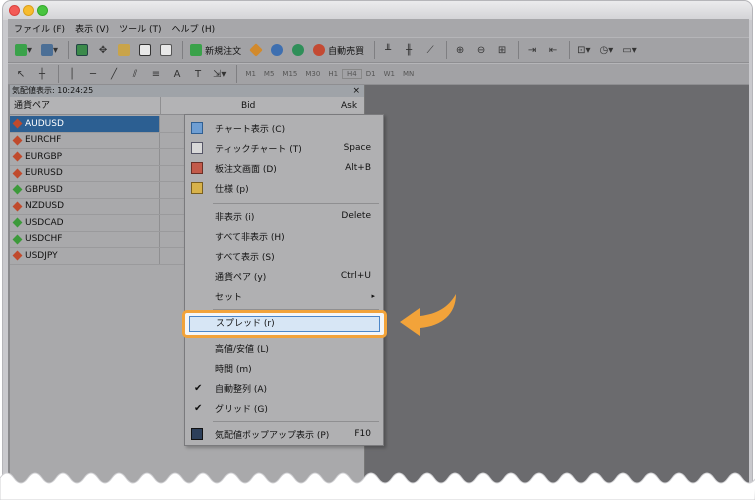  Describe the element at coordinates (284, 216) in the screenshot. I see `menu-item-hide: 非表示 (i) Delete` at that location.